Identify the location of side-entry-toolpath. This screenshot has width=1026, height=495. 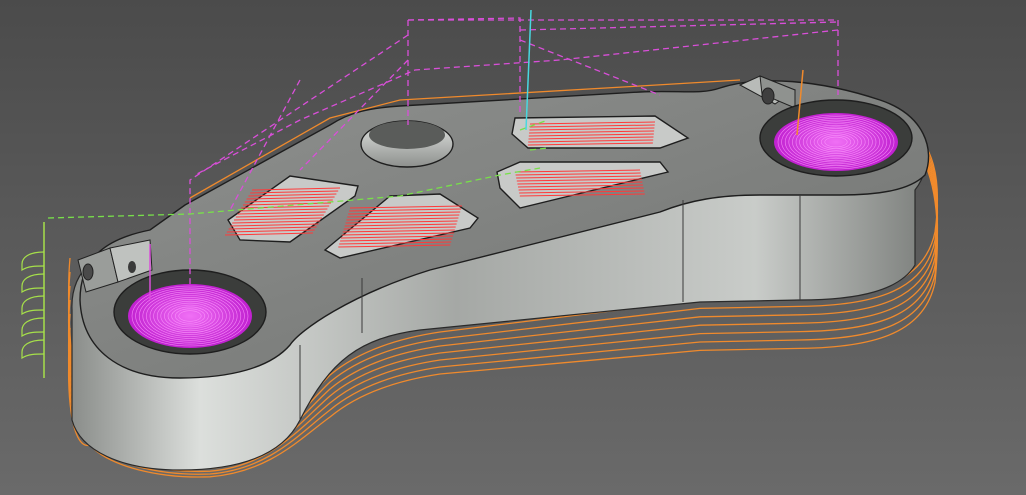
(33, 305).